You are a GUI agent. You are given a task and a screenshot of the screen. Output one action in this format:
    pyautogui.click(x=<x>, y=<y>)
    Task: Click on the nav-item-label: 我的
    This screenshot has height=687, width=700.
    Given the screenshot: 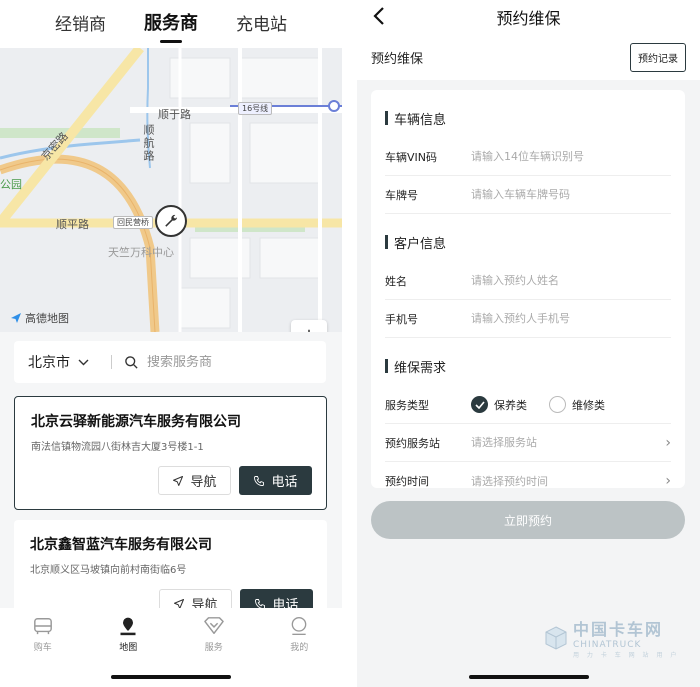 What is the action you would take?
    pyautogui.click(x=299, y=648)
    